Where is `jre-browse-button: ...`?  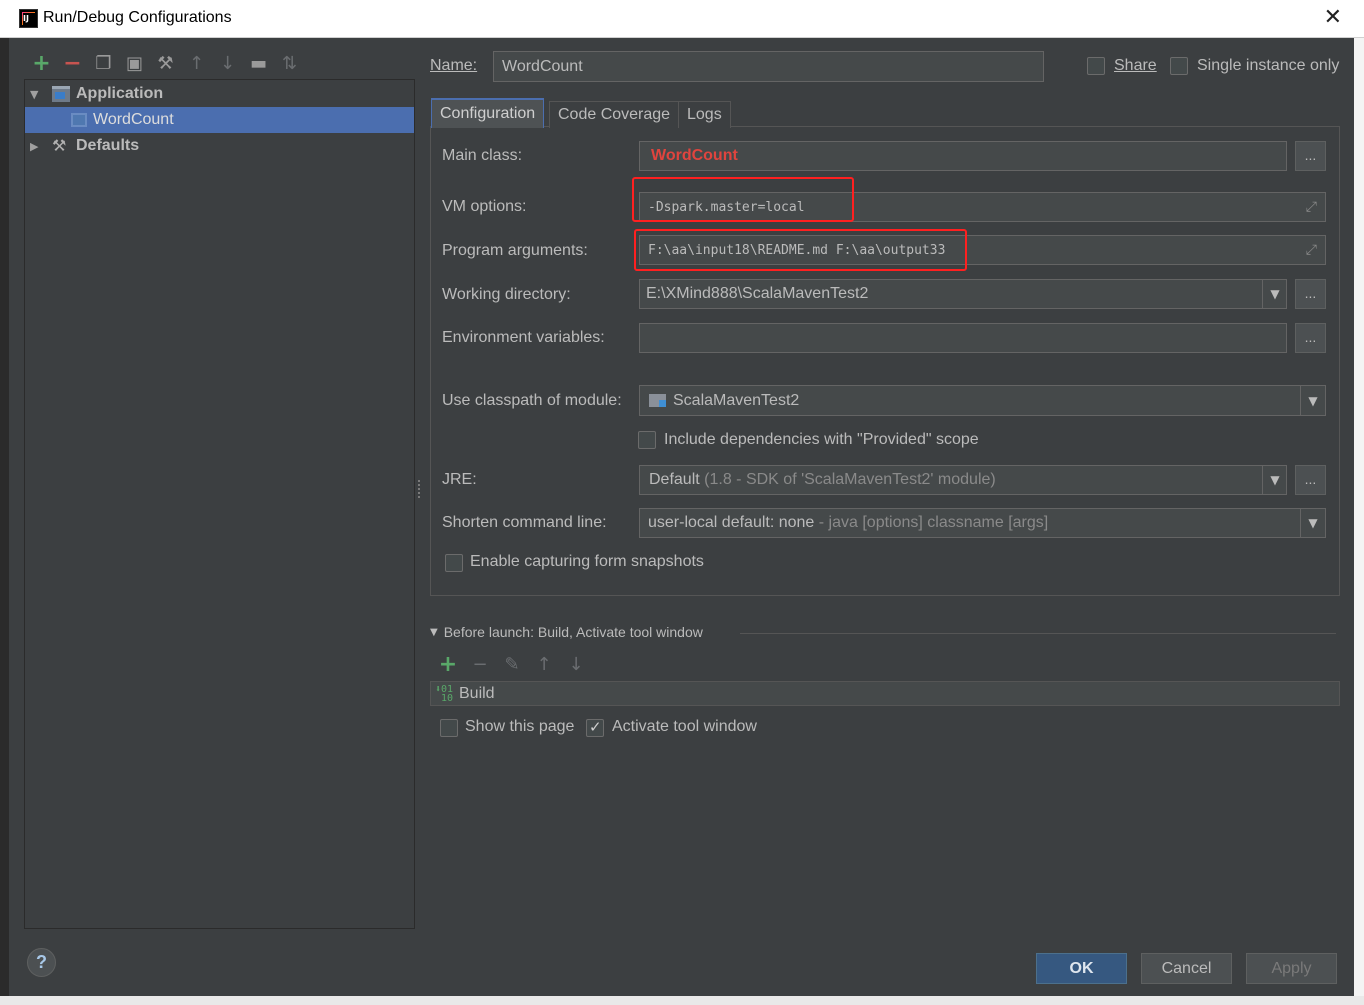 jre-browse-button: ... is located at coordinates (1310, 480).